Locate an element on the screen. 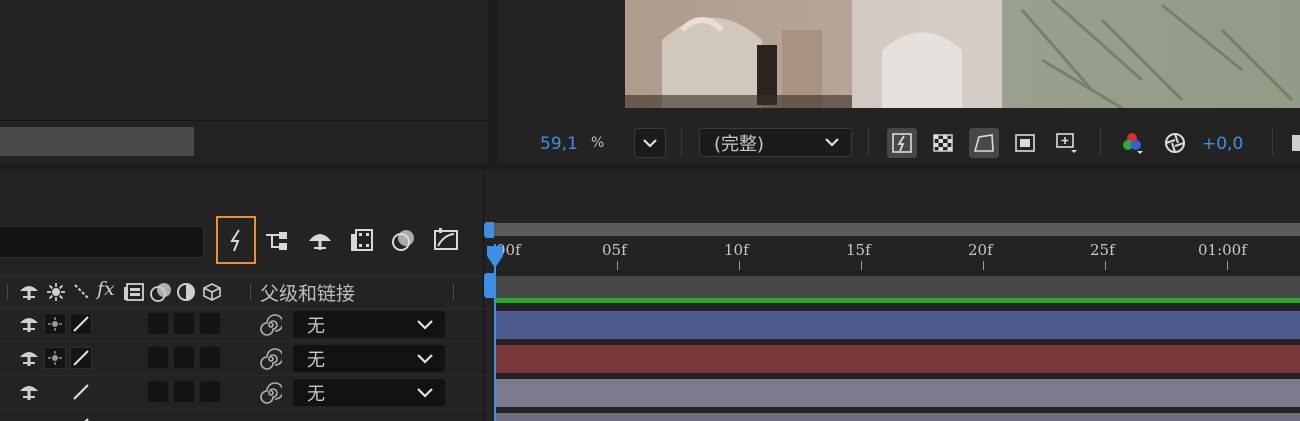 The width and height of the screenshot is (1300, 421). grid-guide-icon is located at coordinates (1066, 143).